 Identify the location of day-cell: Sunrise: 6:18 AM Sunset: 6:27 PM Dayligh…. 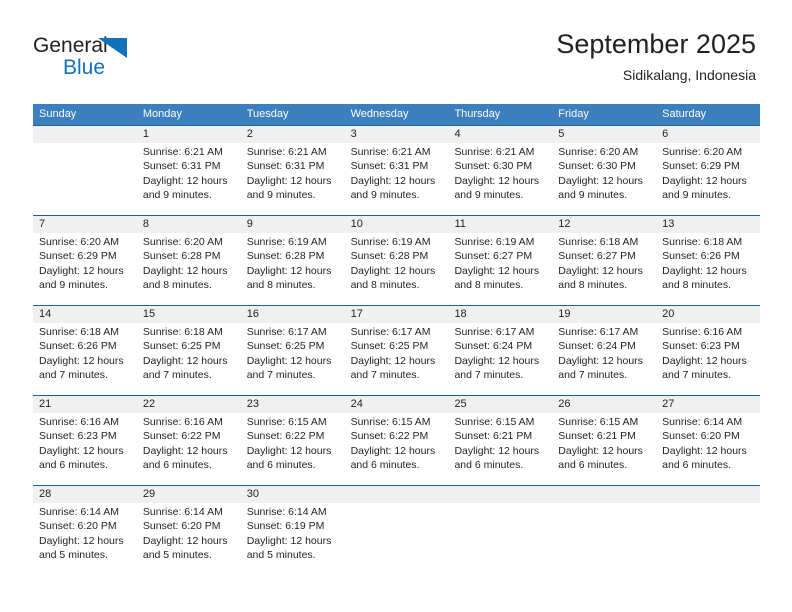
(604, 269).